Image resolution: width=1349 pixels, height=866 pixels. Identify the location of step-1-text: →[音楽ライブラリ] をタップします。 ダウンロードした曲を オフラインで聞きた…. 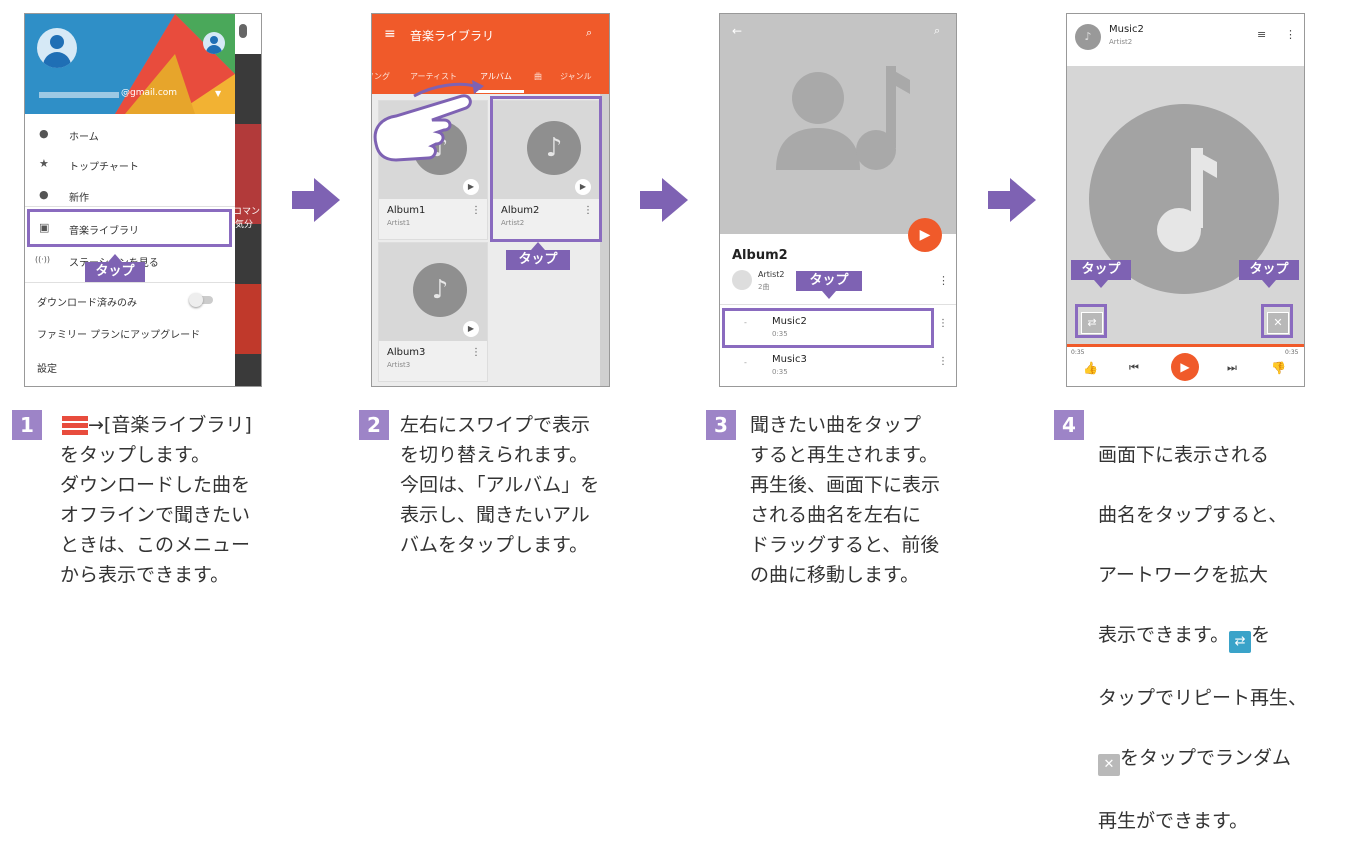
(156, 500).